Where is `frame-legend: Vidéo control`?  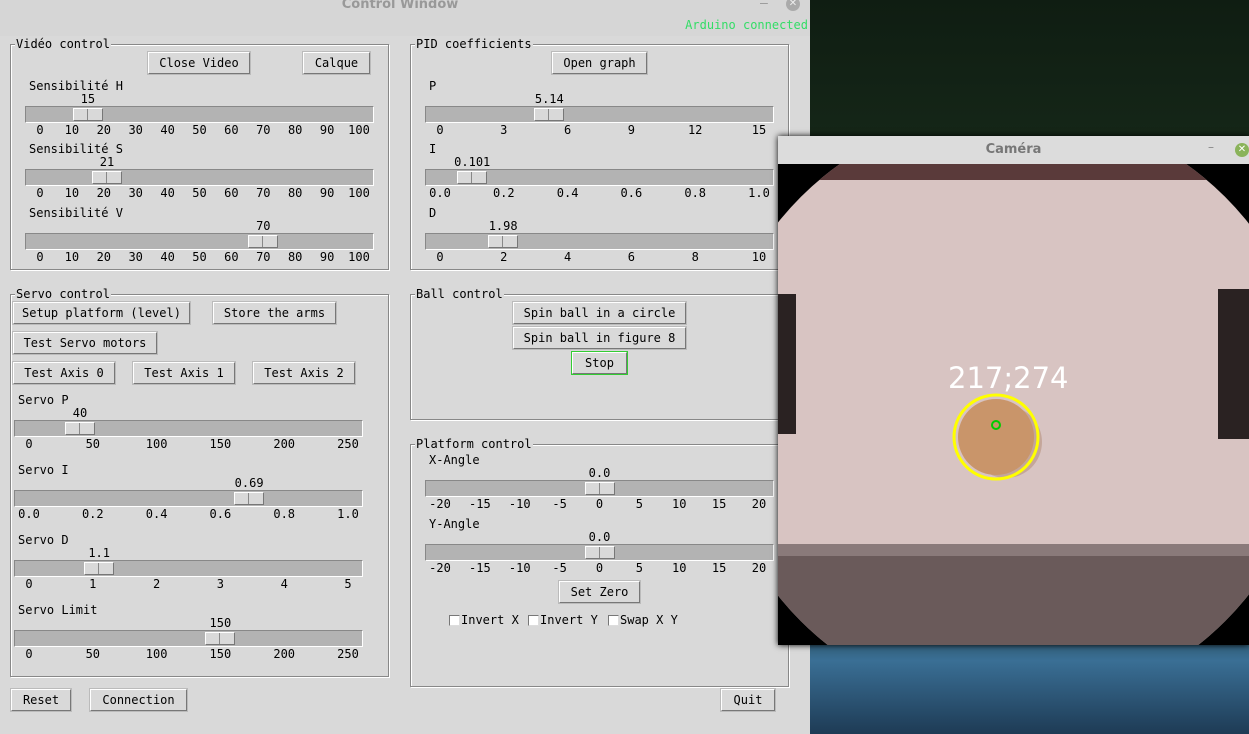
frame-legend: Vidéo control is located at coordinates (63, 44).